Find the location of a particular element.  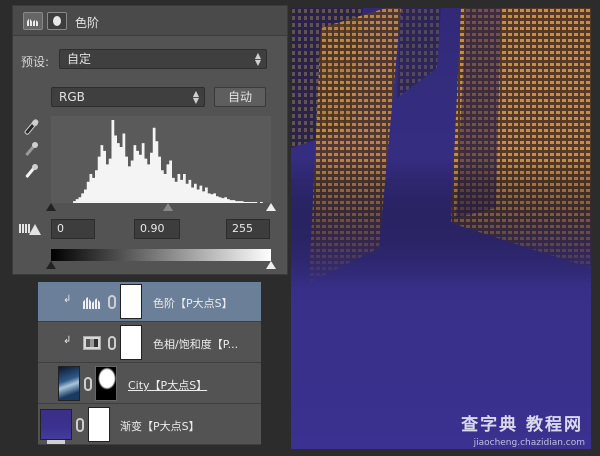

layer-name: City【P大点S】 is located at coordinates (167, 385).